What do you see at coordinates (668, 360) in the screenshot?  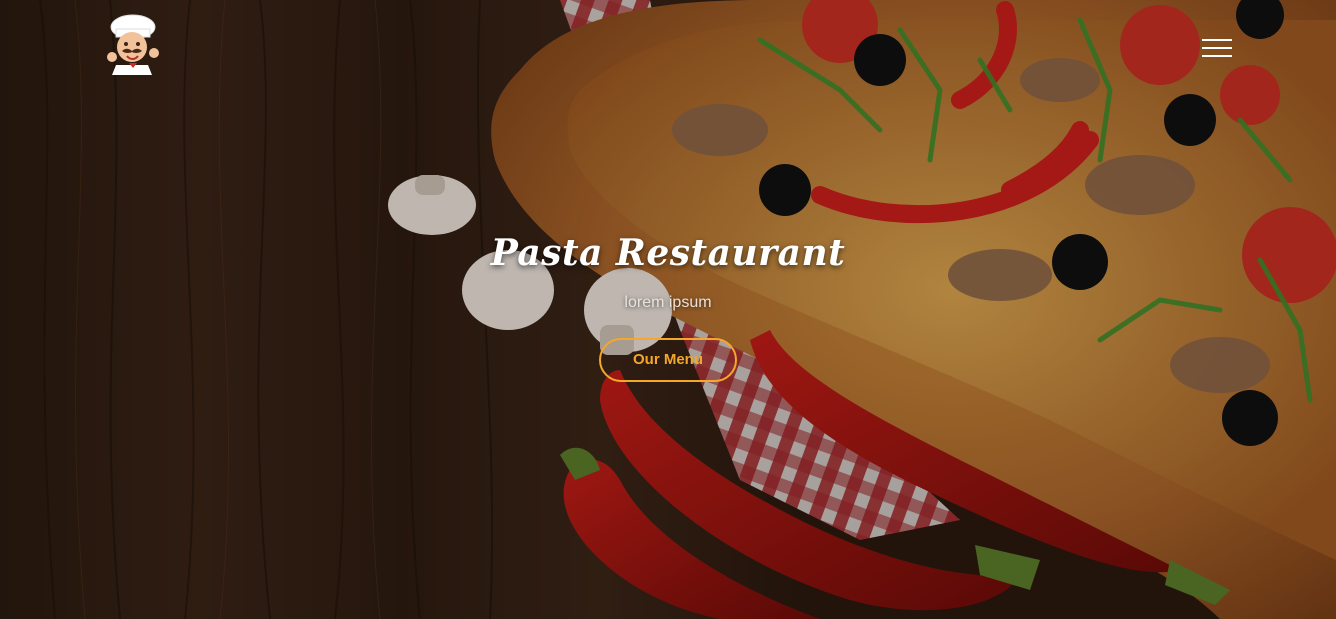 I see `our-menu-button: Our Menu` at bounding box center [668, 360].